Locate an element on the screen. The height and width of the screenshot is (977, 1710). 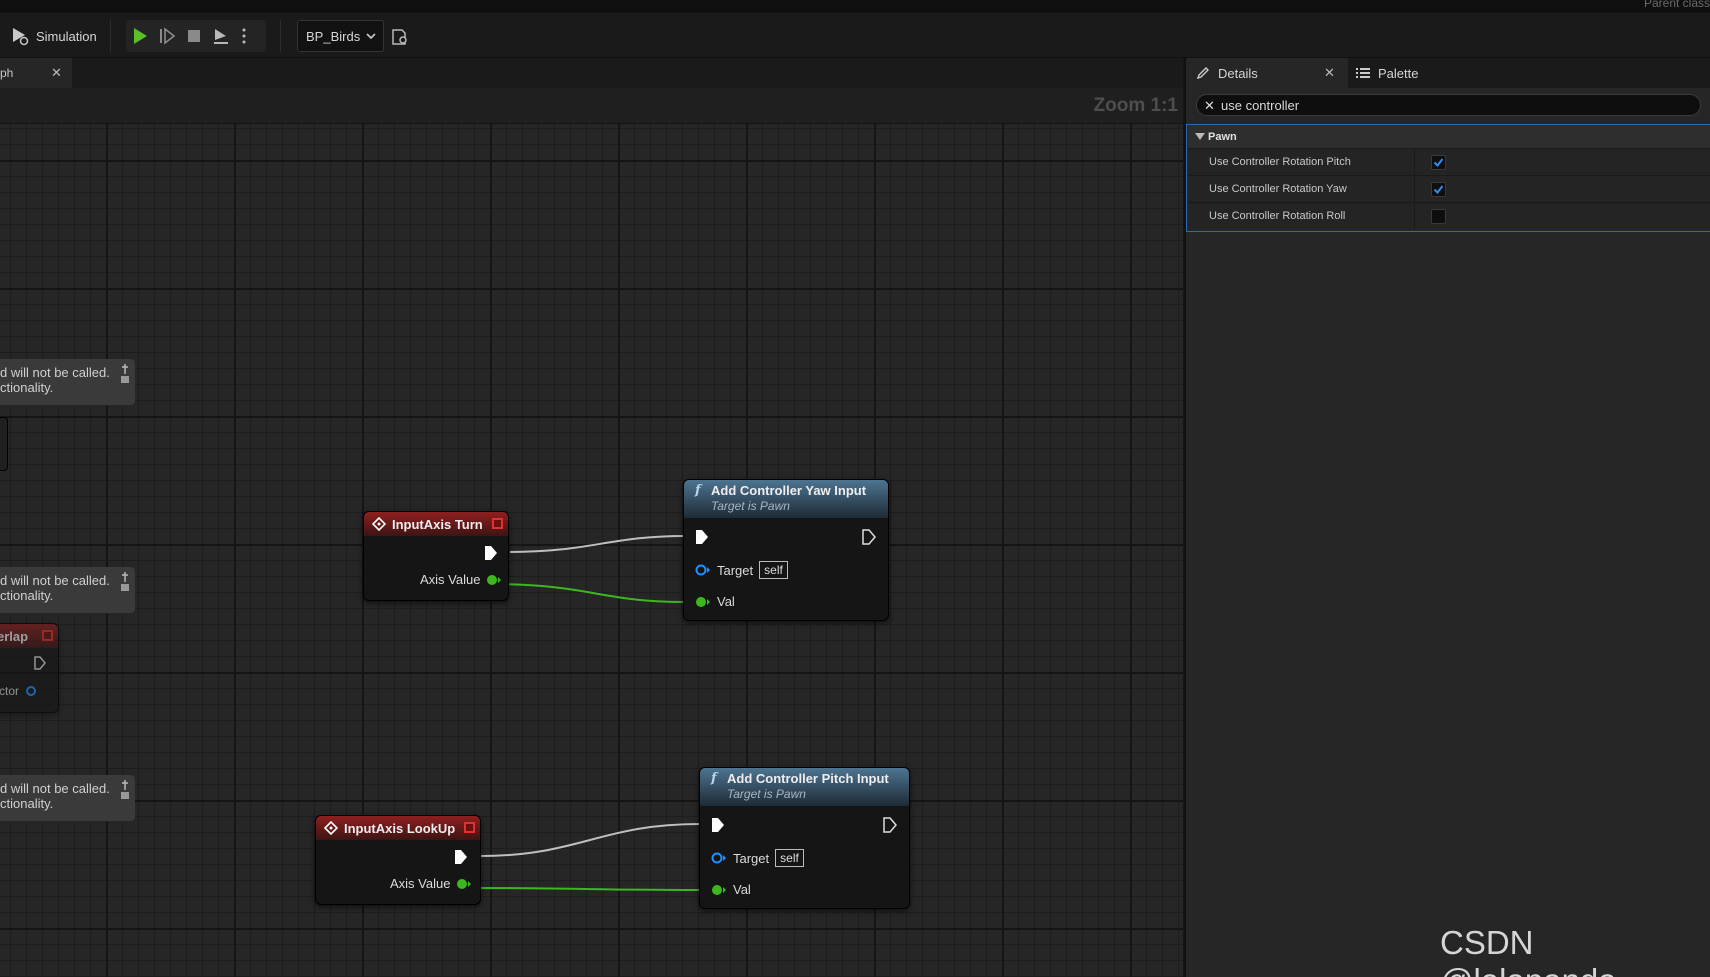
chevron-down-icon is located at coordinates (371, 36).